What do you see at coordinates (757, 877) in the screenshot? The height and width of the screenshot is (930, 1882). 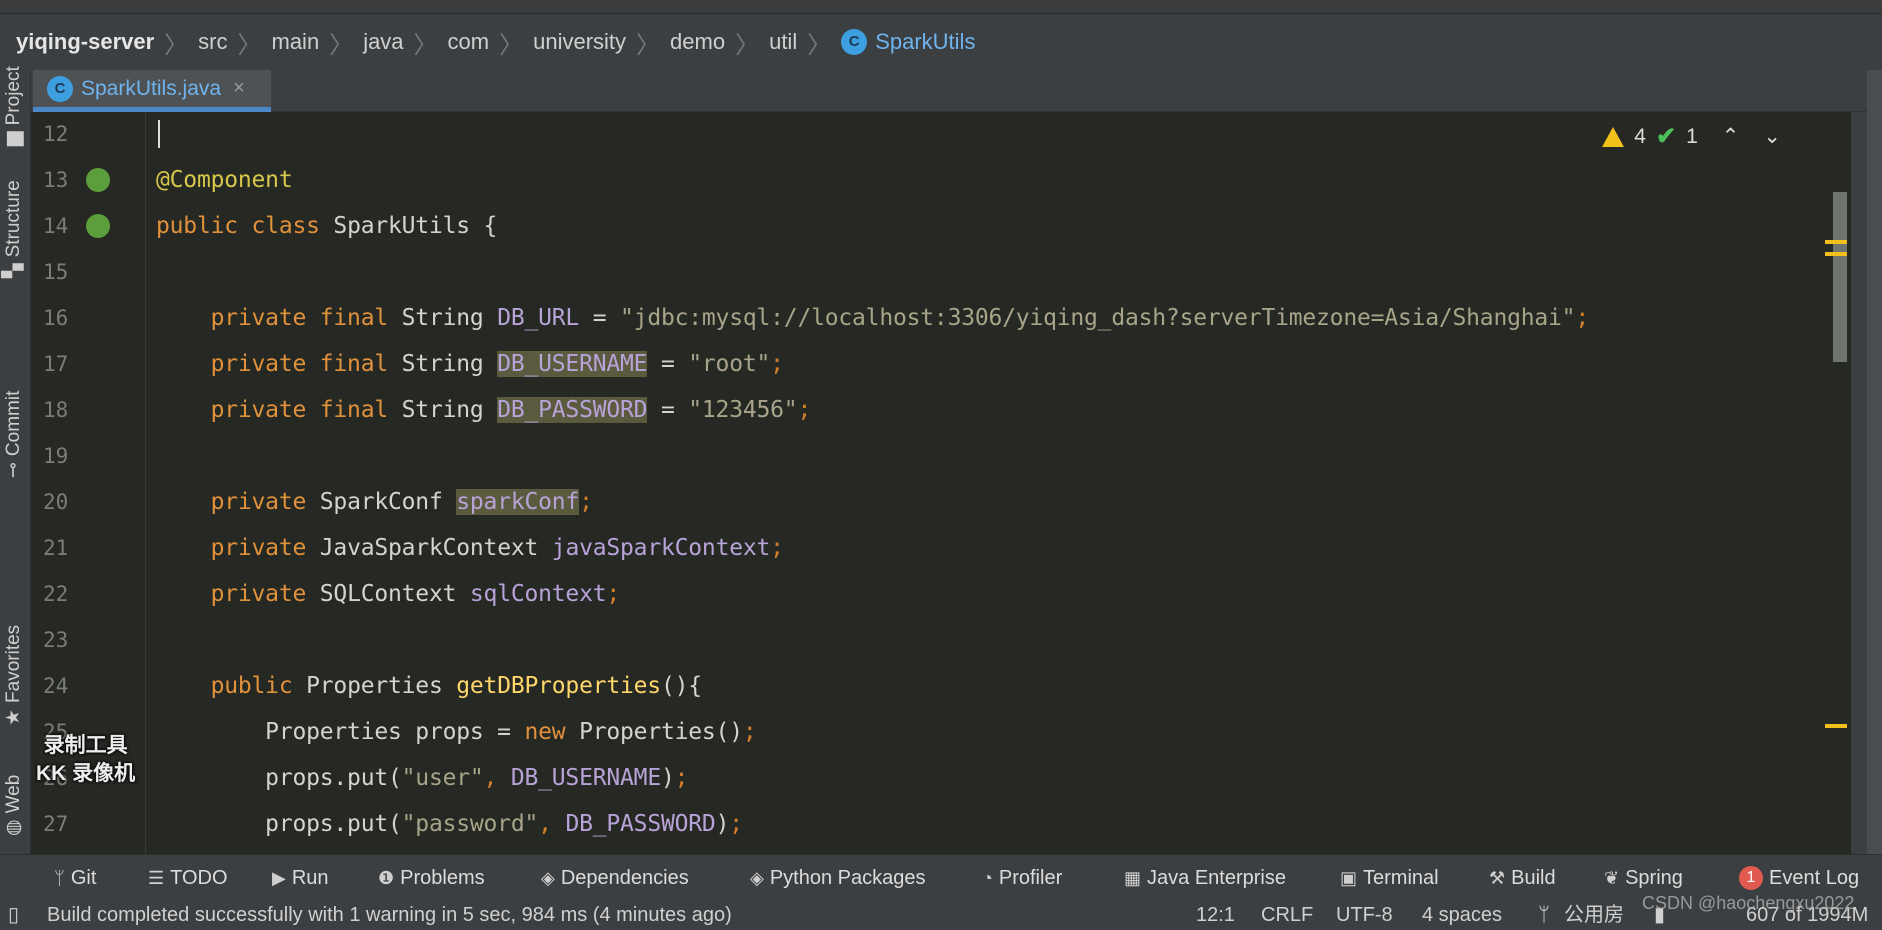 I see `packages-icon: ◈` at bounding box center [757, 877].